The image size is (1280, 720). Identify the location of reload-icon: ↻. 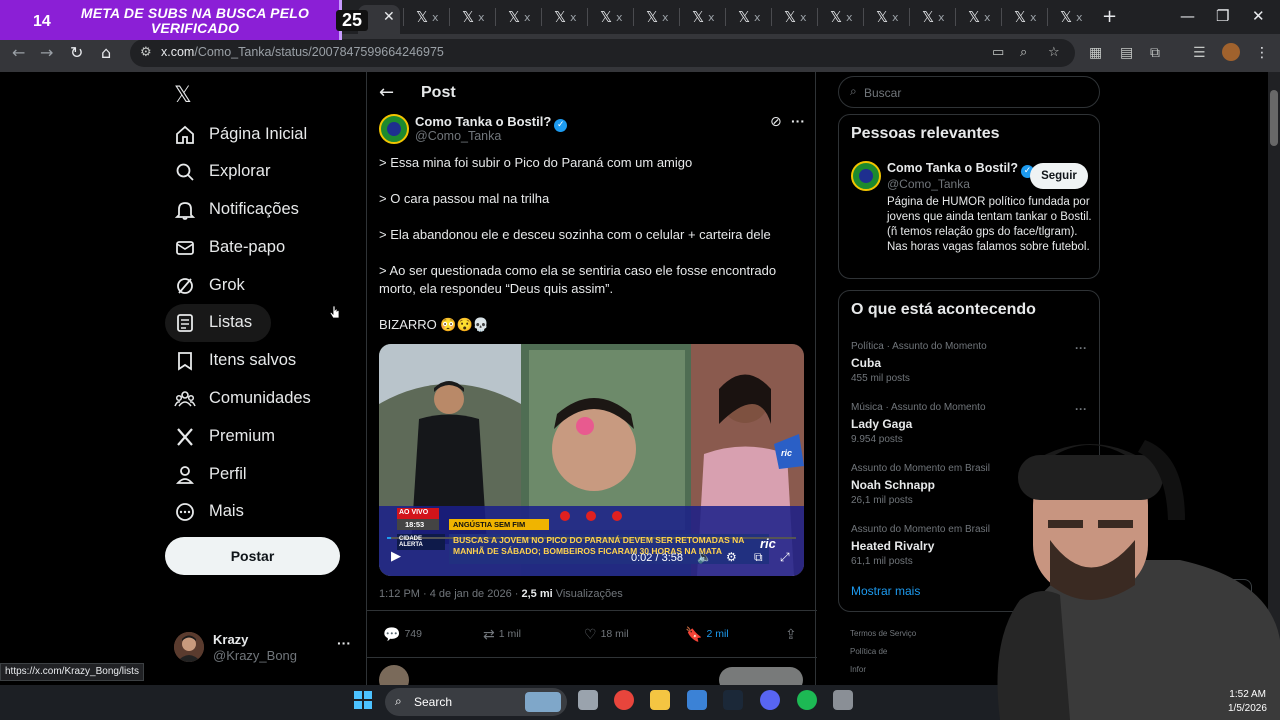
(76, 52).